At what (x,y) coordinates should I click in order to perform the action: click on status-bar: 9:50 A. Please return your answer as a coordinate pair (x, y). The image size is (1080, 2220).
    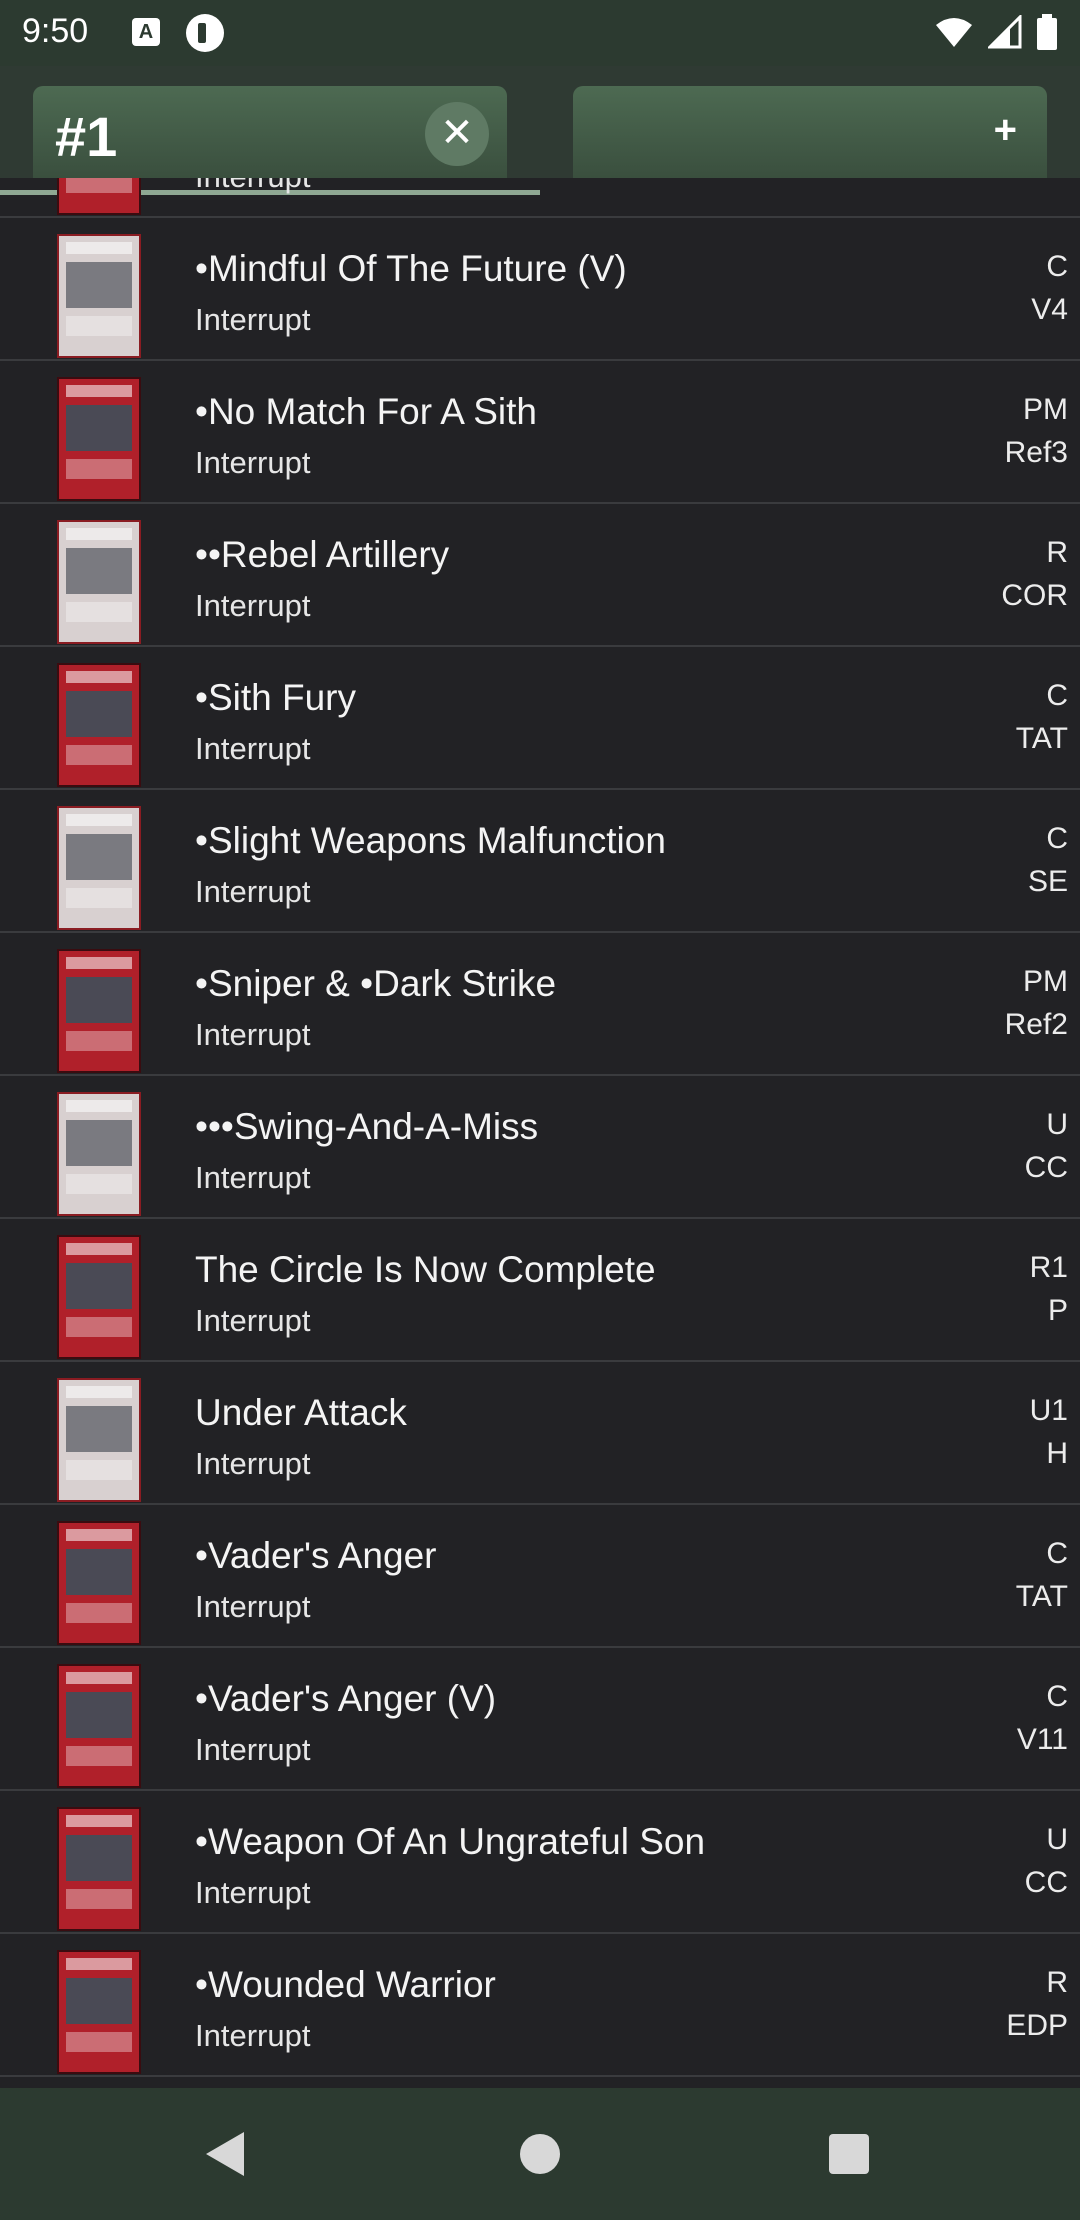
    Looking at the image, I should click on (540, 33).